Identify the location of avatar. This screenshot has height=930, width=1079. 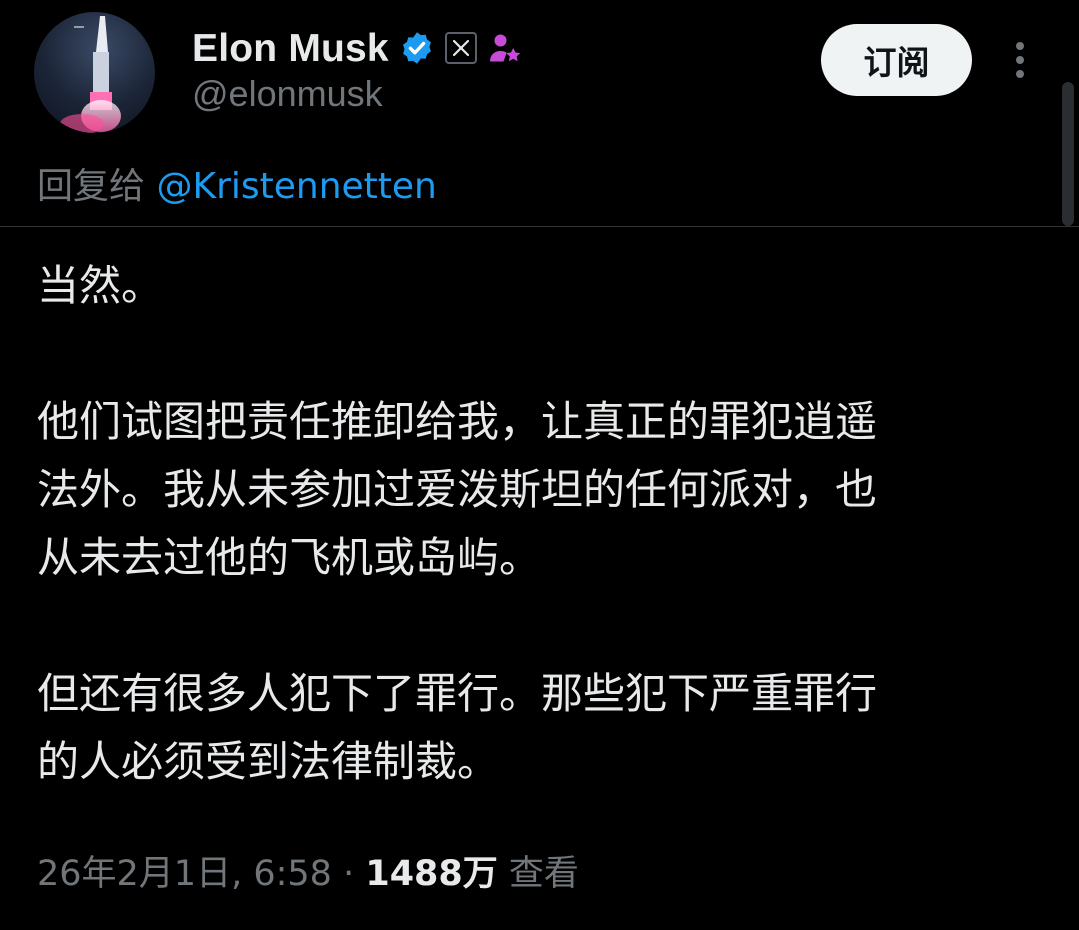
(94, 72).